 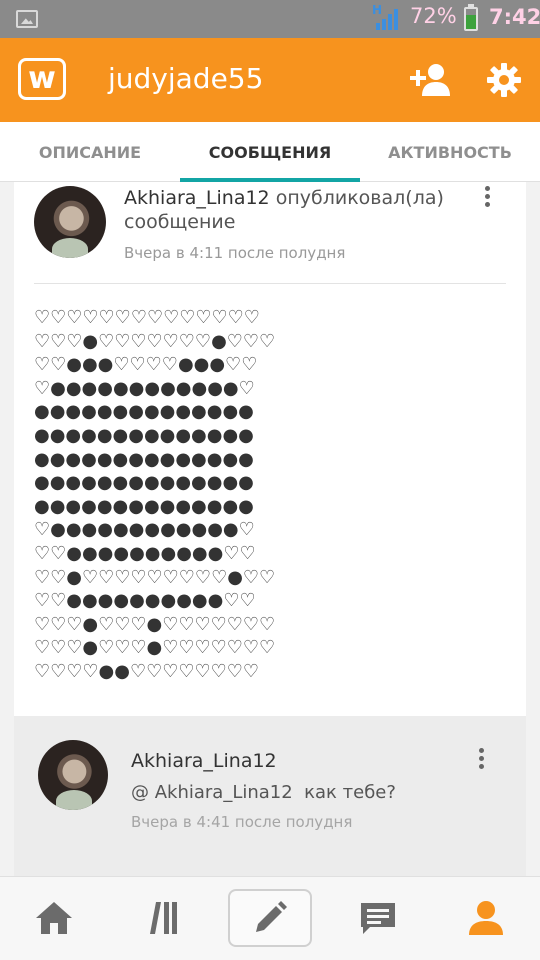 I want to click on home-icon, so click(x=54, y=918).